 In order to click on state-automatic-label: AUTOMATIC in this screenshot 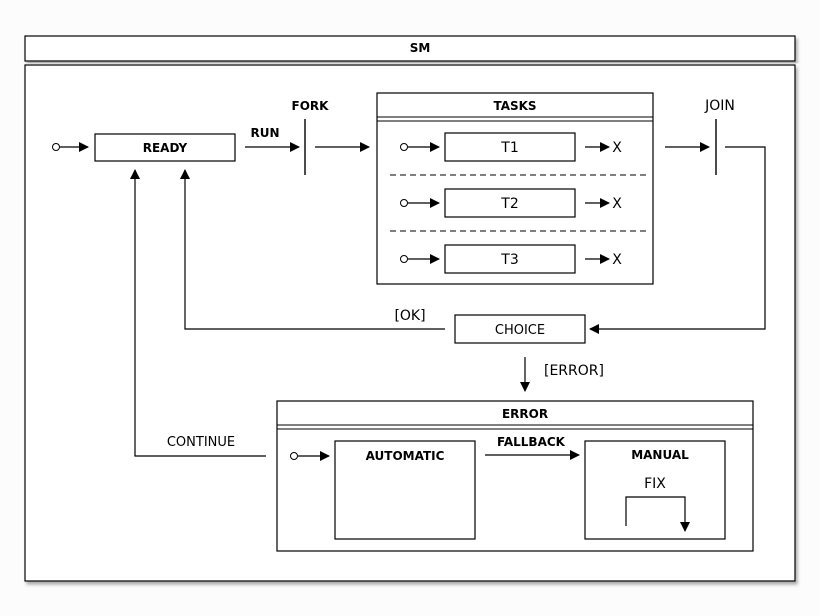, I will do `click(405, 456)`.